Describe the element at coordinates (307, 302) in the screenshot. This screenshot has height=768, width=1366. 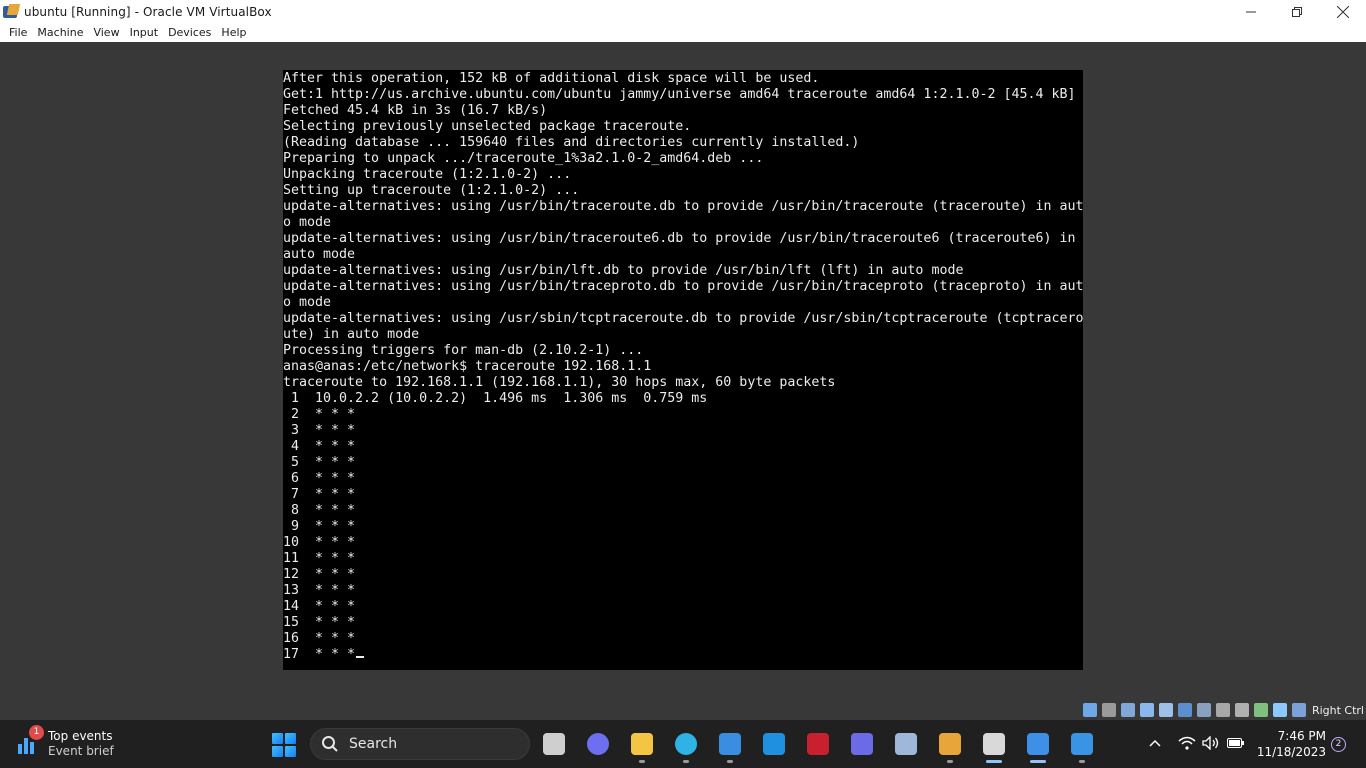
I see `terminal-line: o mode` at that location.